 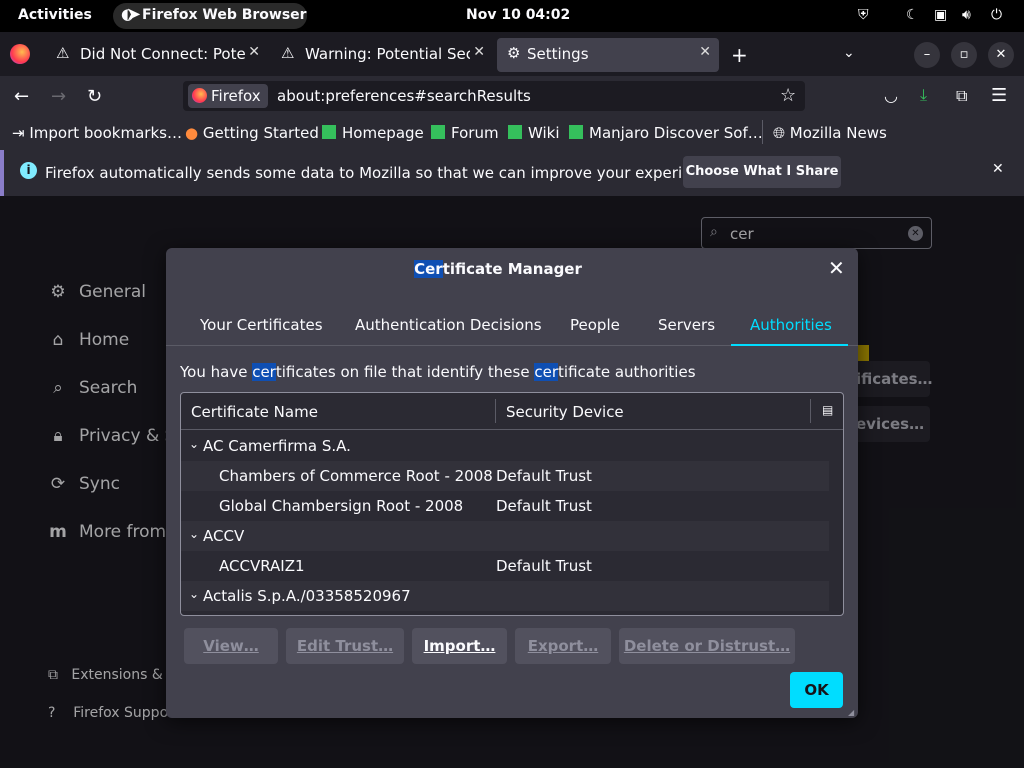 I want to click on cert-name: Global Chambersign Root - 2008, so click(x=341, y=506).